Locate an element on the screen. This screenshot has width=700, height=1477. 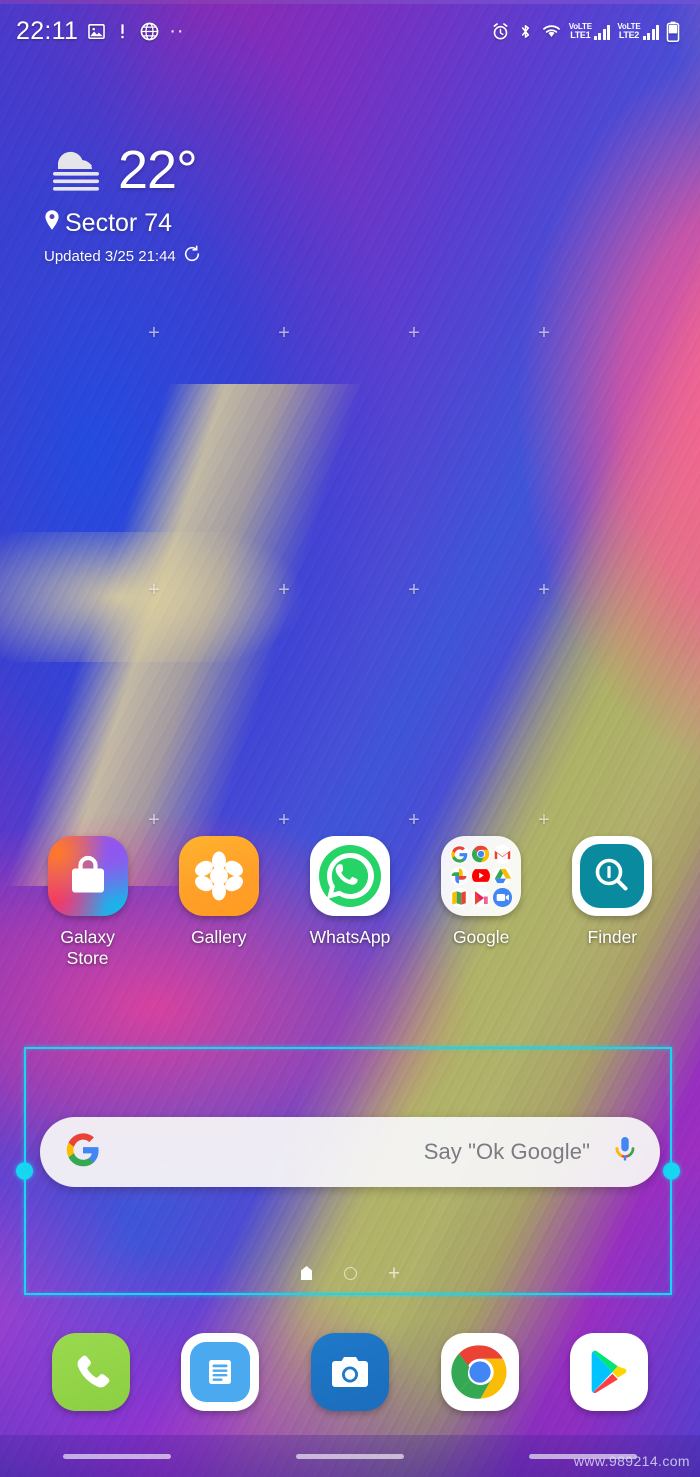
grid-marker-r1c2: + is located at coordinates (284, 333).